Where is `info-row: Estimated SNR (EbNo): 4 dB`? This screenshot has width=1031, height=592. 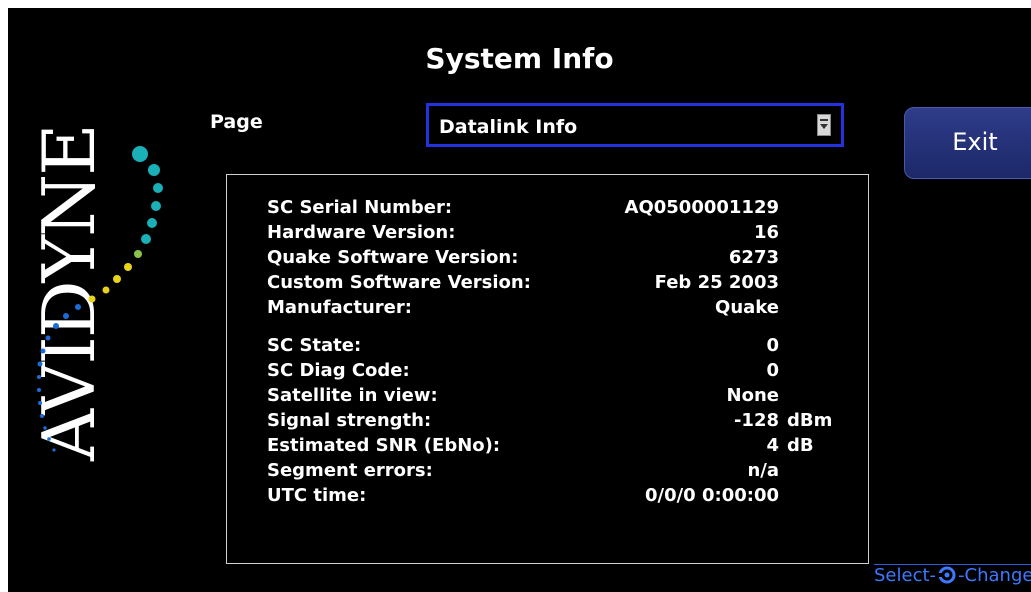
info-row: Estimated SNR (EbNo): 4 dB is located at coordinates (548, 447).